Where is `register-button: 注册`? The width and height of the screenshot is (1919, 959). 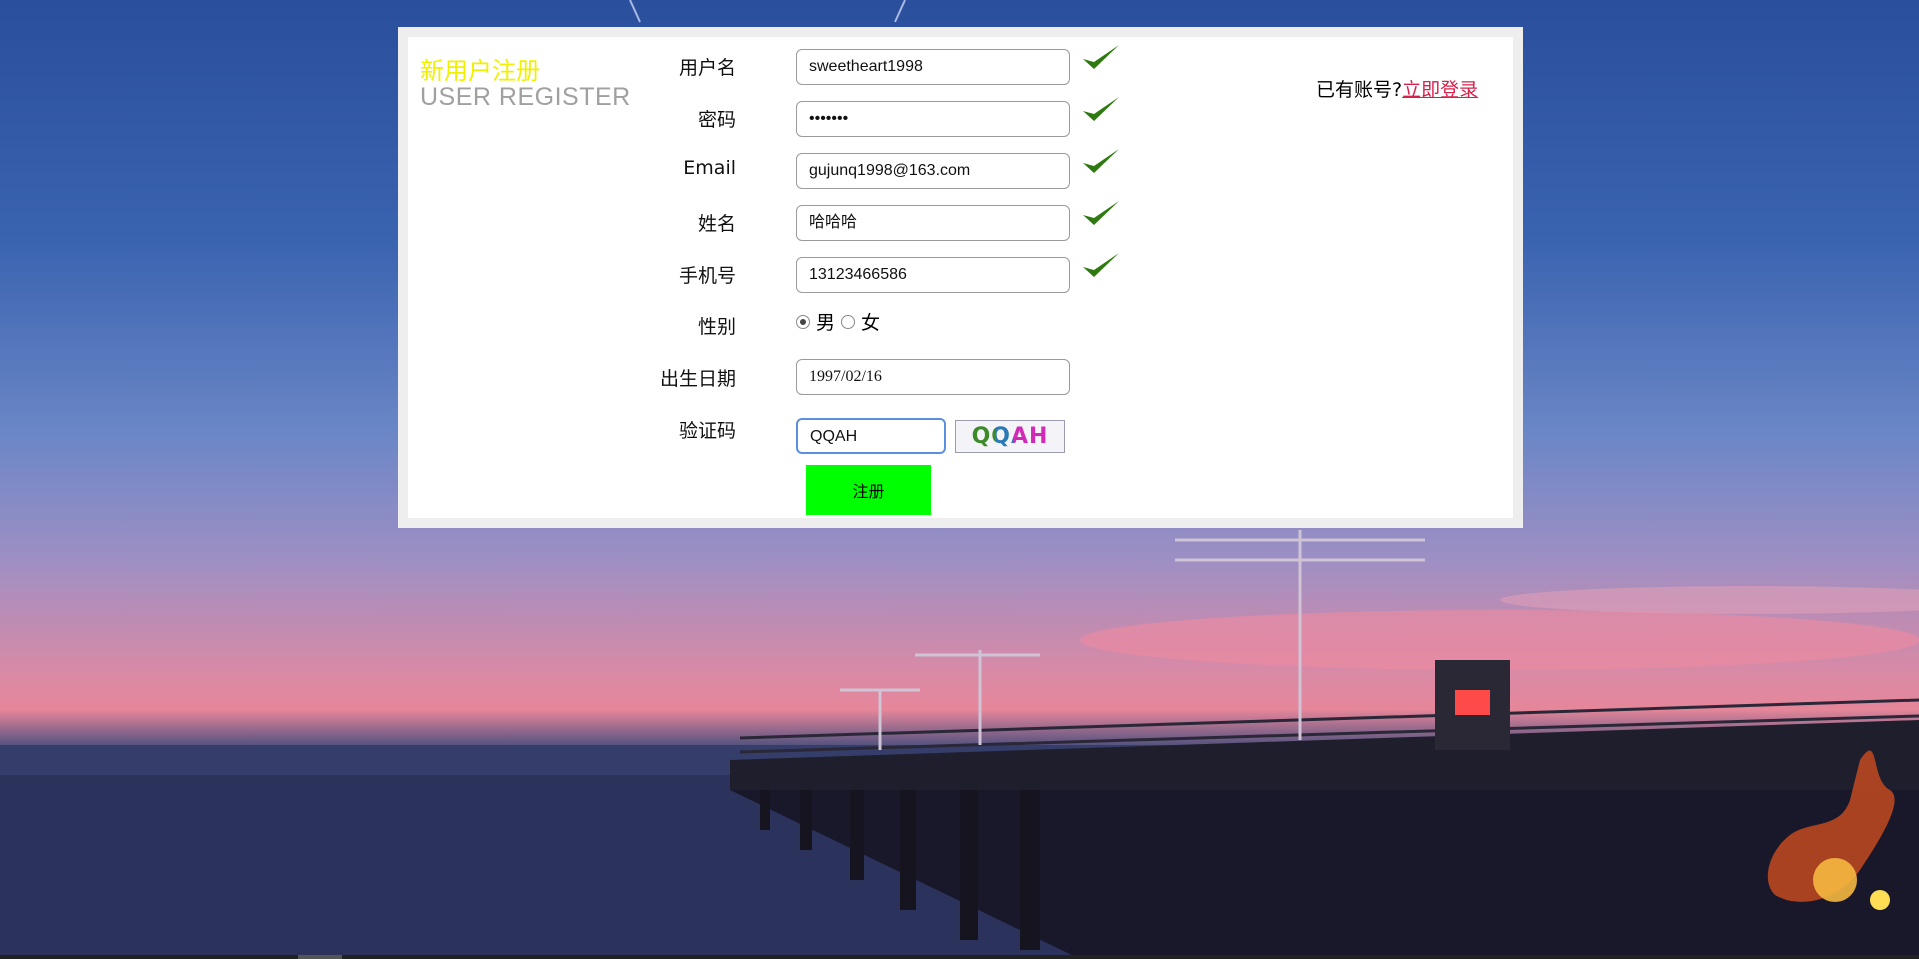 register-button: 注册 is located at coordinates (868, 490).